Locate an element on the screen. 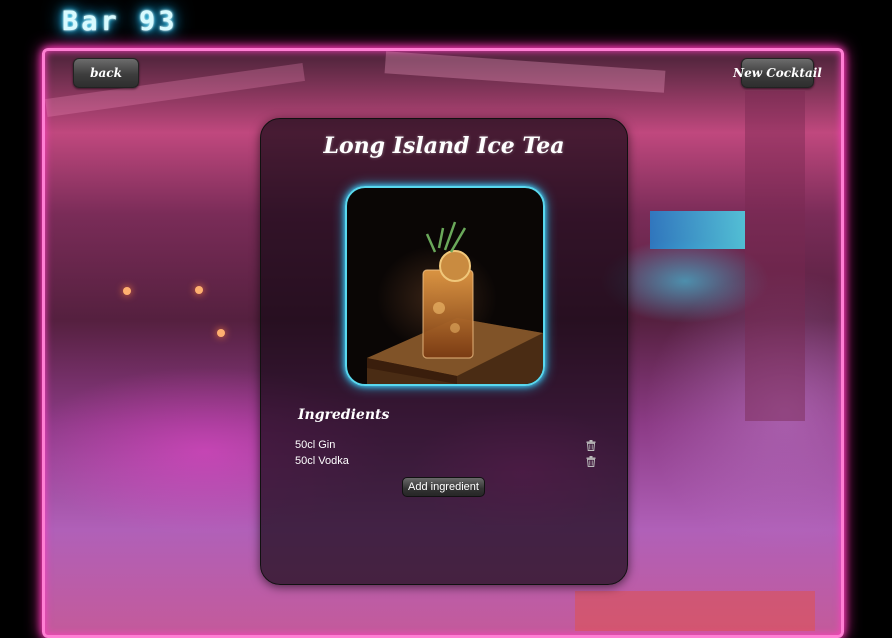 The image size is (892, 638). back-button: back is located at coordinates (106, 73).